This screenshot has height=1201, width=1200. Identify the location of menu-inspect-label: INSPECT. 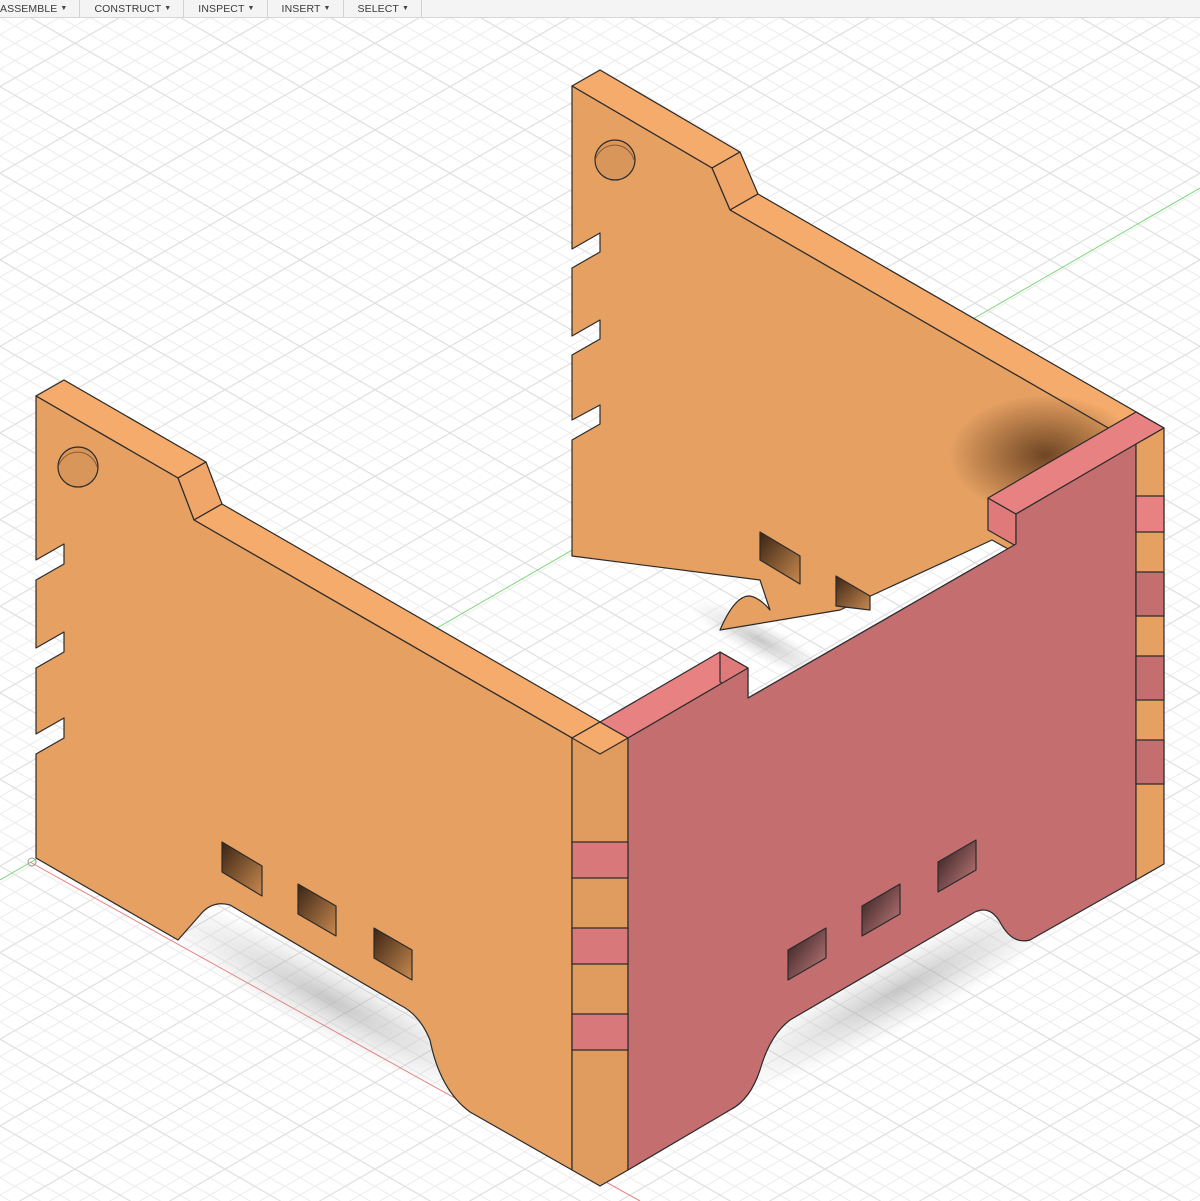
(221, 8).